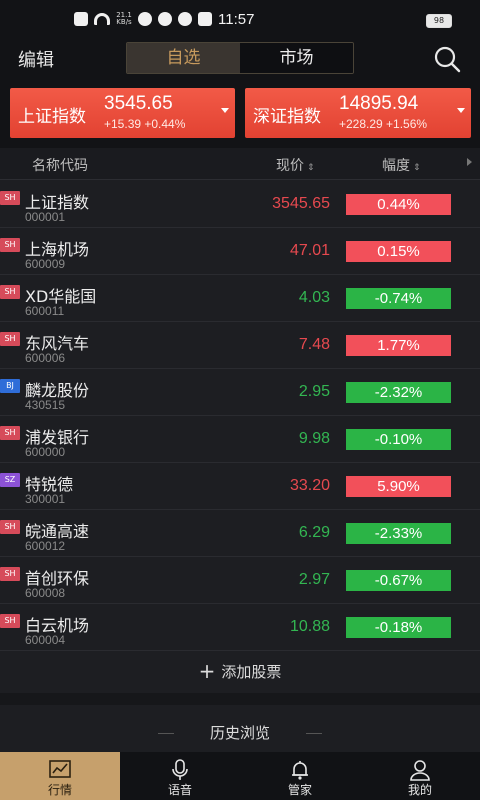  I want to click on index-change: +15.39 +0.44%, so click(145, 124).